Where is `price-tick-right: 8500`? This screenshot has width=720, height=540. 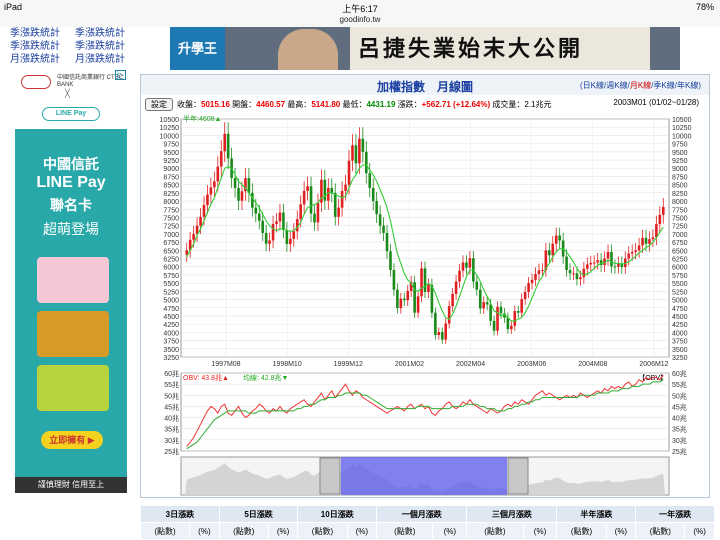 price-tick-right: 8500 is located at coordinates (680, 186).